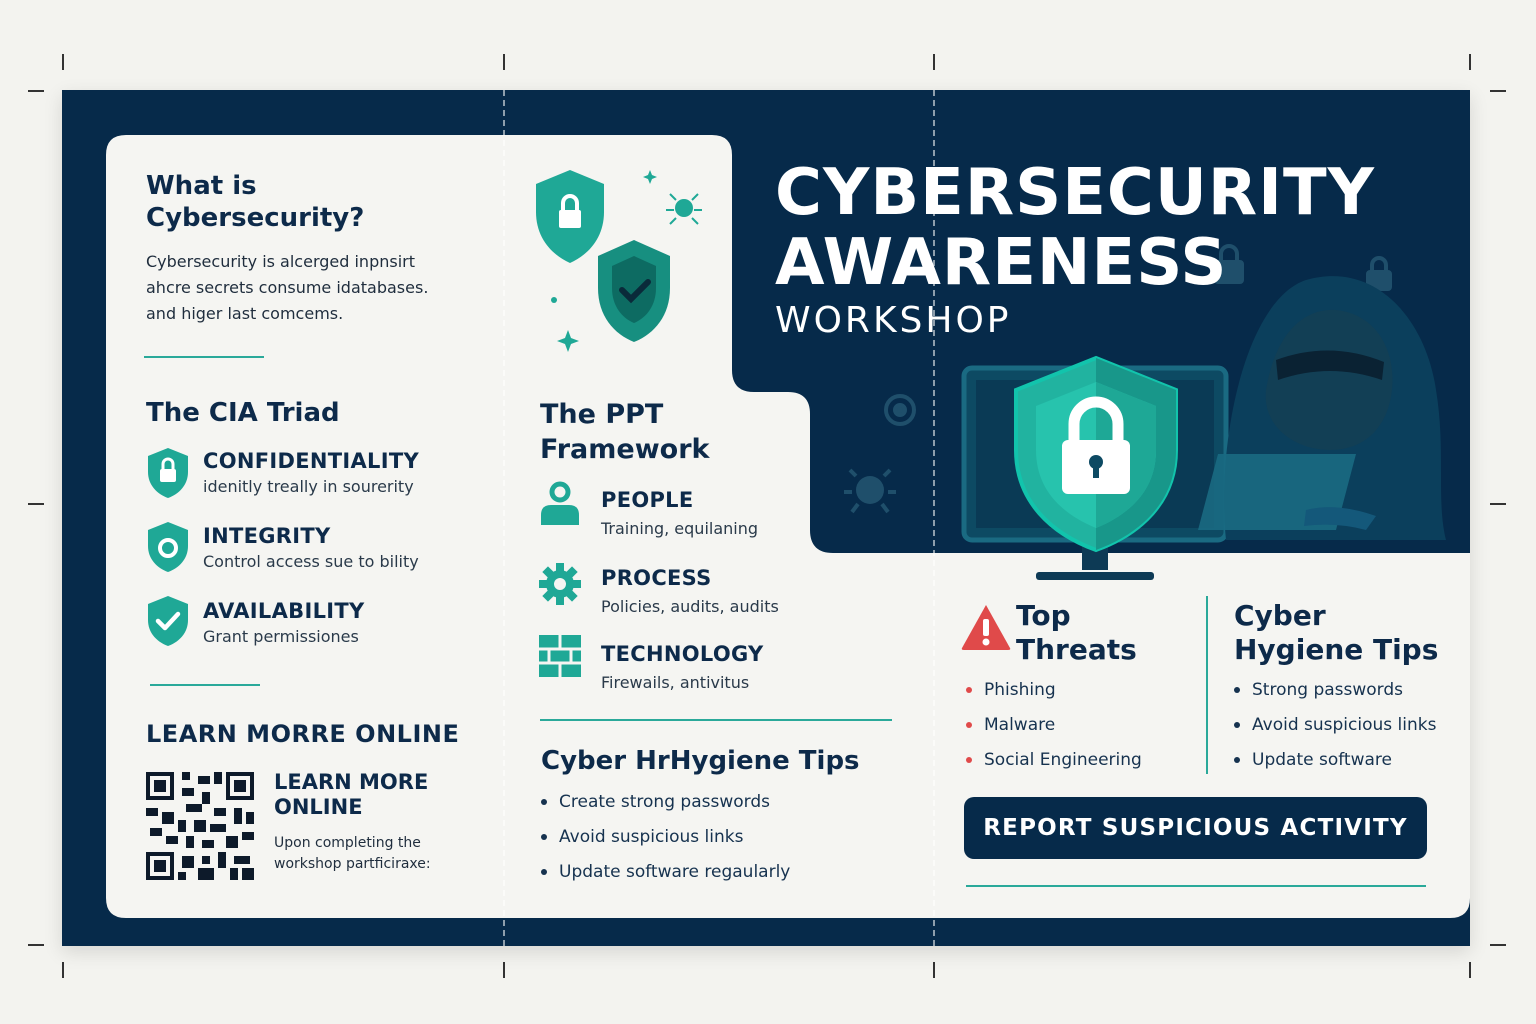 Image resolution: width=1536 pixels, height=1024 pixels. I want to click on list-item: Update software, so click(1335, 760).